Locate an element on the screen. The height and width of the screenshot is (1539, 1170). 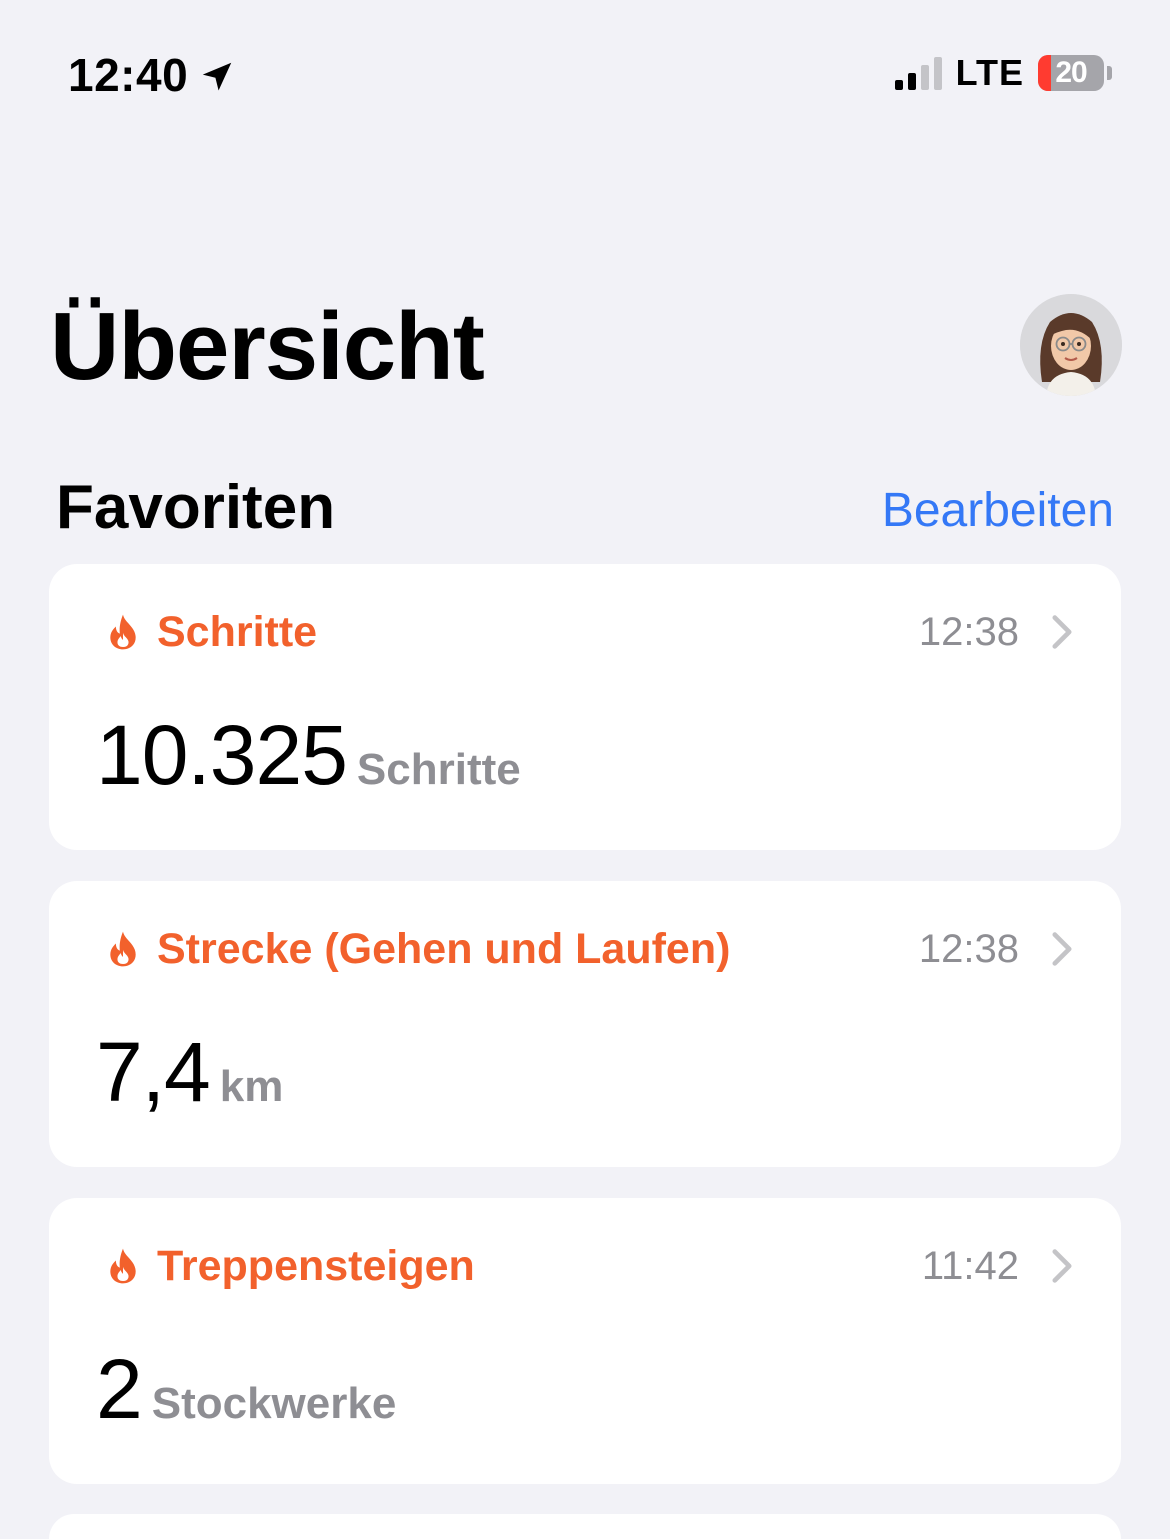
card-header: Strecke (Gehen und Laufen) 12:38 is located at coordinates (590, 949).